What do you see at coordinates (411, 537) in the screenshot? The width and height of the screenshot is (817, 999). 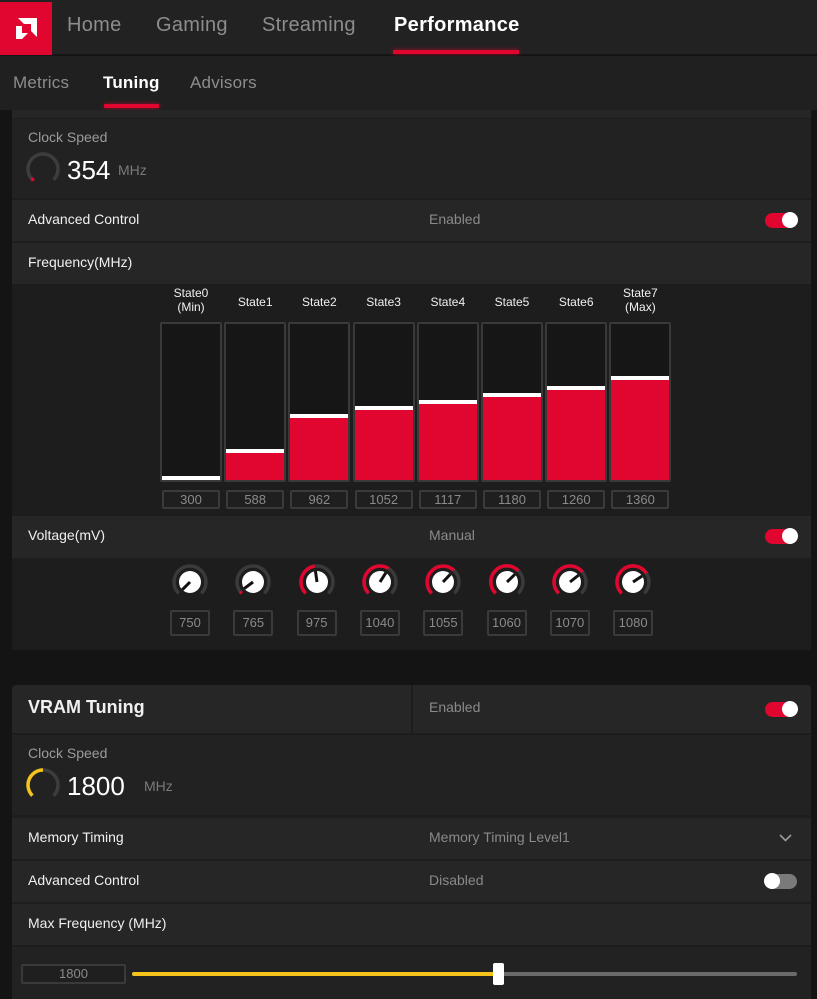 I see `voltage-header-row: Voltage(mV) Manual` at bounding box center [411, 537].